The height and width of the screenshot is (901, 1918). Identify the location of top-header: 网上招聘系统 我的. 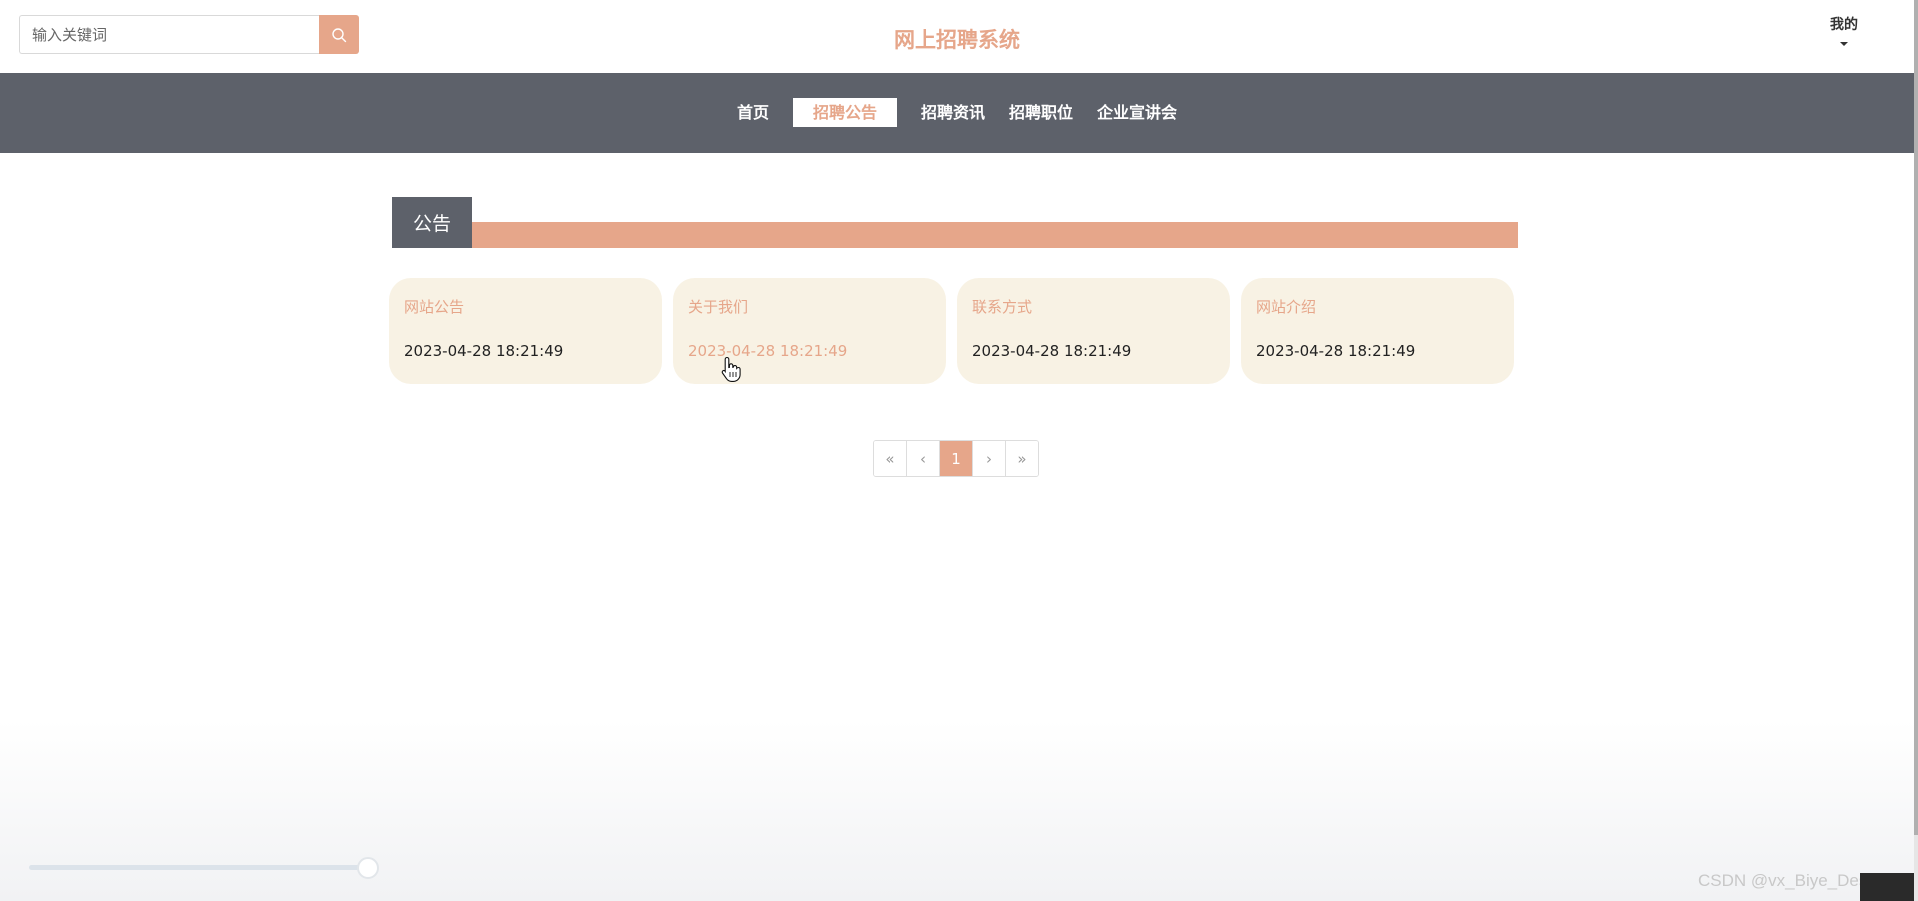
(957, 36).